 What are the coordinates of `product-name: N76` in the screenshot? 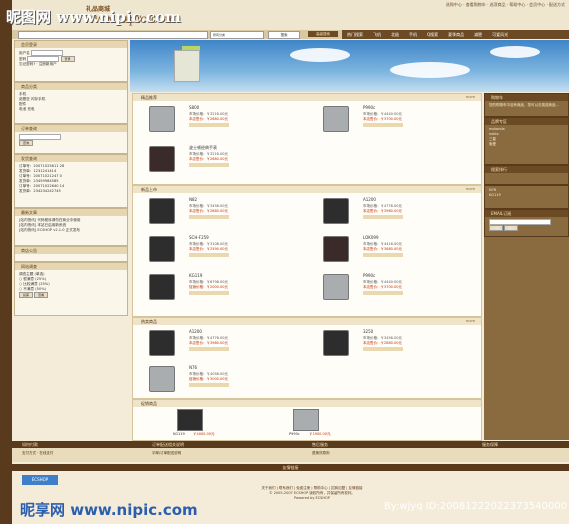 It's located at (193, 367).